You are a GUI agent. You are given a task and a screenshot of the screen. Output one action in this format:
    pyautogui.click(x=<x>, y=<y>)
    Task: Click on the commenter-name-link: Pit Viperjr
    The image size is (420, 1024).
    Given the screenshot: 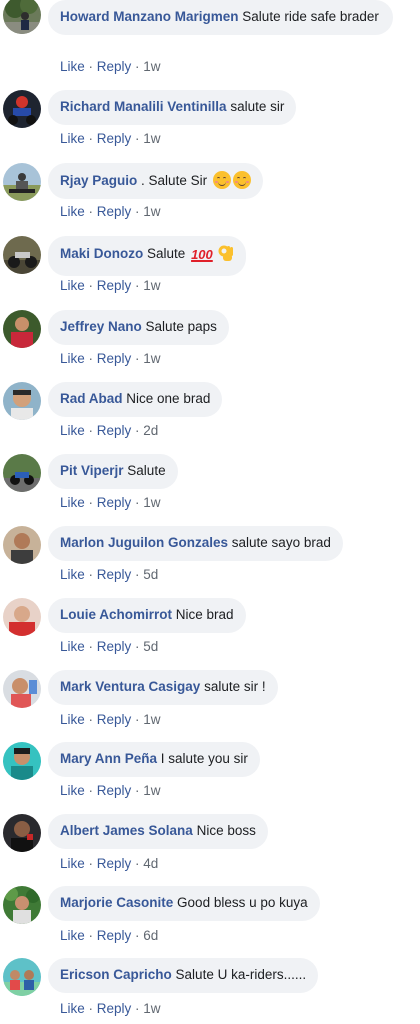 What is the action you would take?
    pyautogui.click(x=92, y=470)
    